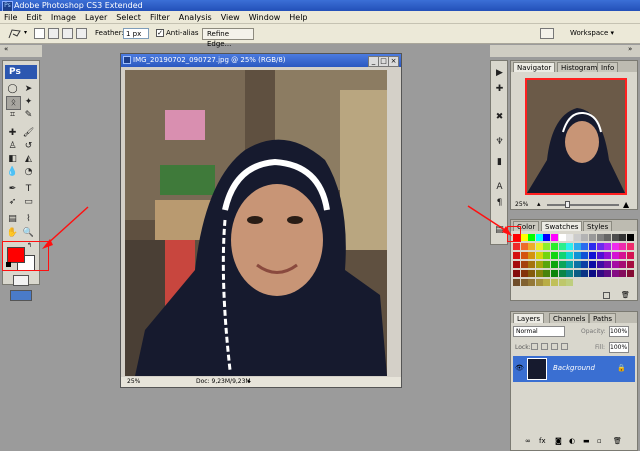  I want to click on shape-tool-icon: ▭, so click(28, 202).